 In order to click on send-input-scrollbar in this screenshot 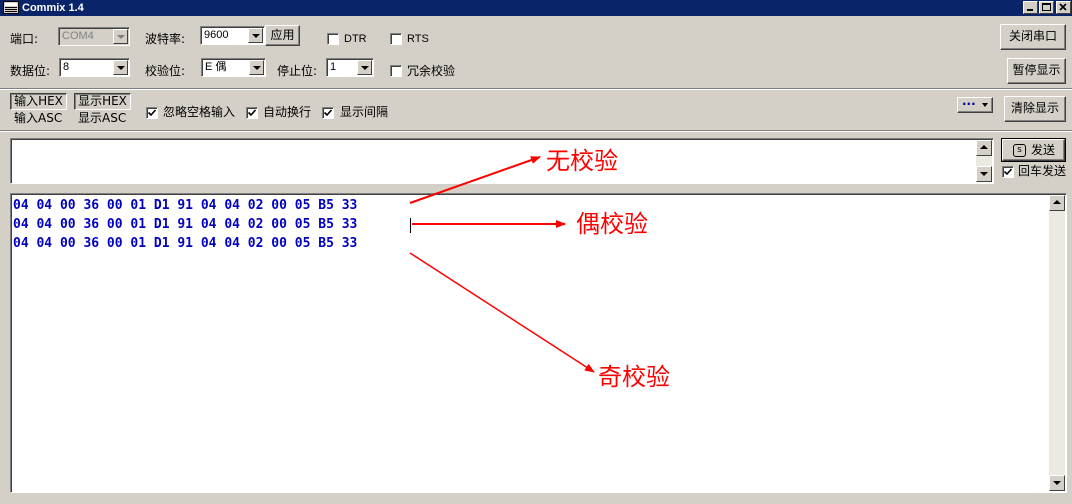, I will do `click(984, 161)`.